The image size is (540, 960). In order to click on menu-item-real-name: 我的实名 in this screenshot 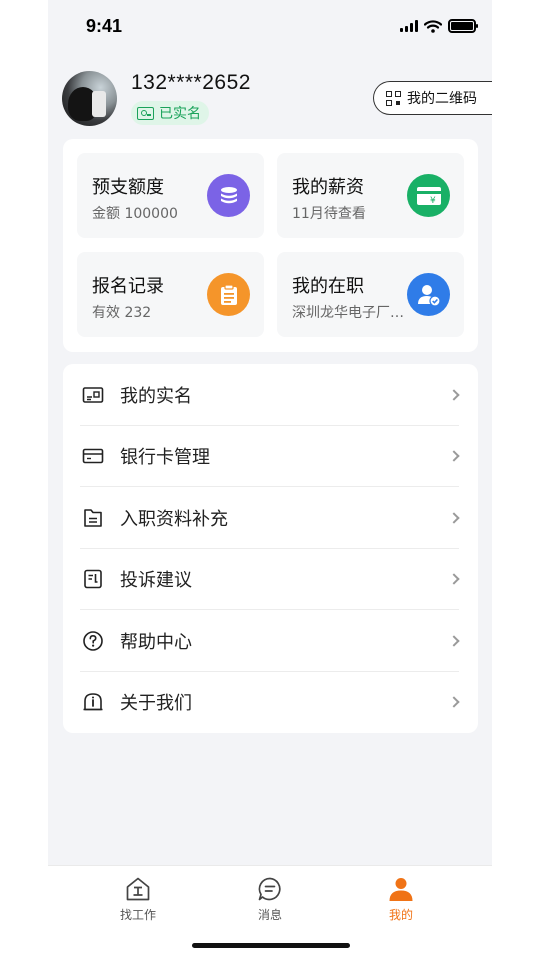, I will do `click(270, 395)`.